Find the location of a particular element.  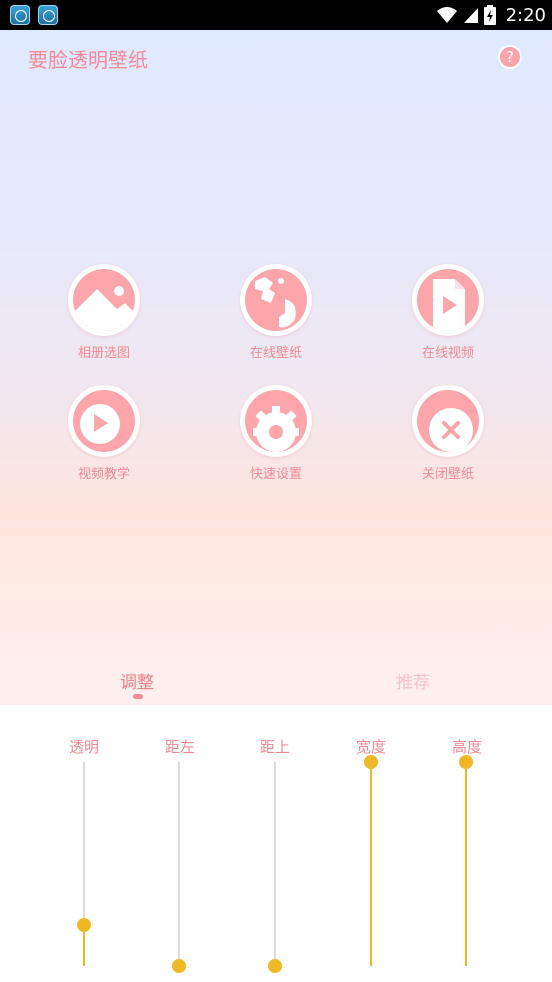

status-time: 2:20 is located at coordinates (525, 15).